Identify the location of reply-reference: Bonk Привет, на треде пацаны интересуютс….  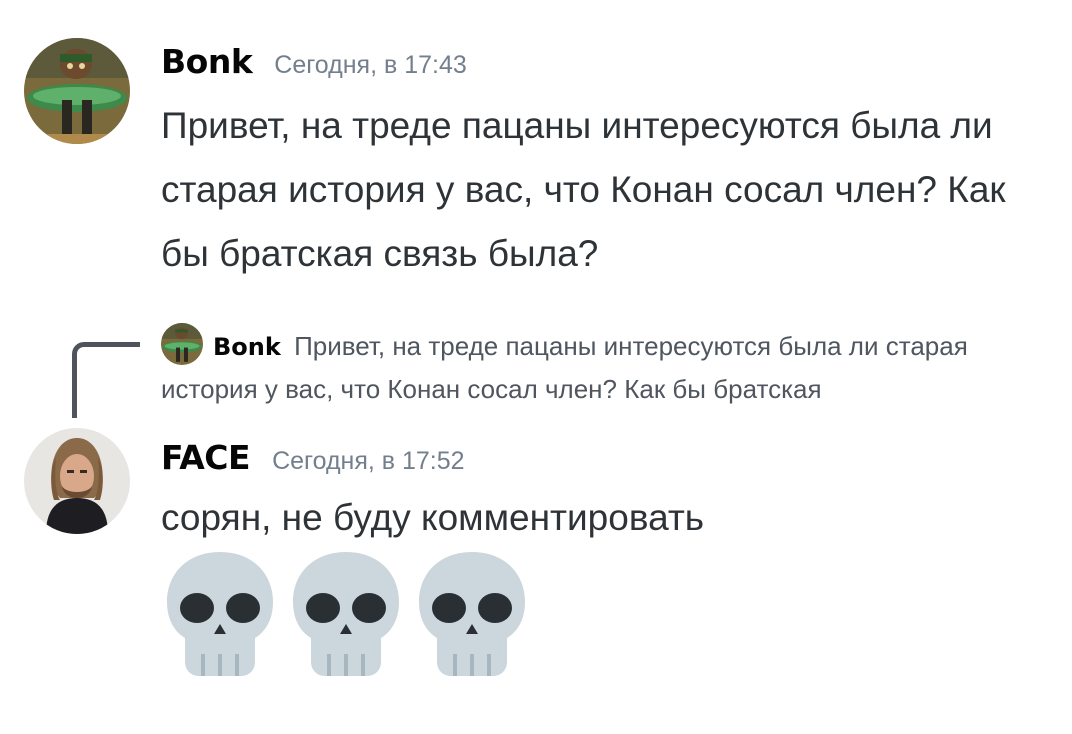
(536, 368).